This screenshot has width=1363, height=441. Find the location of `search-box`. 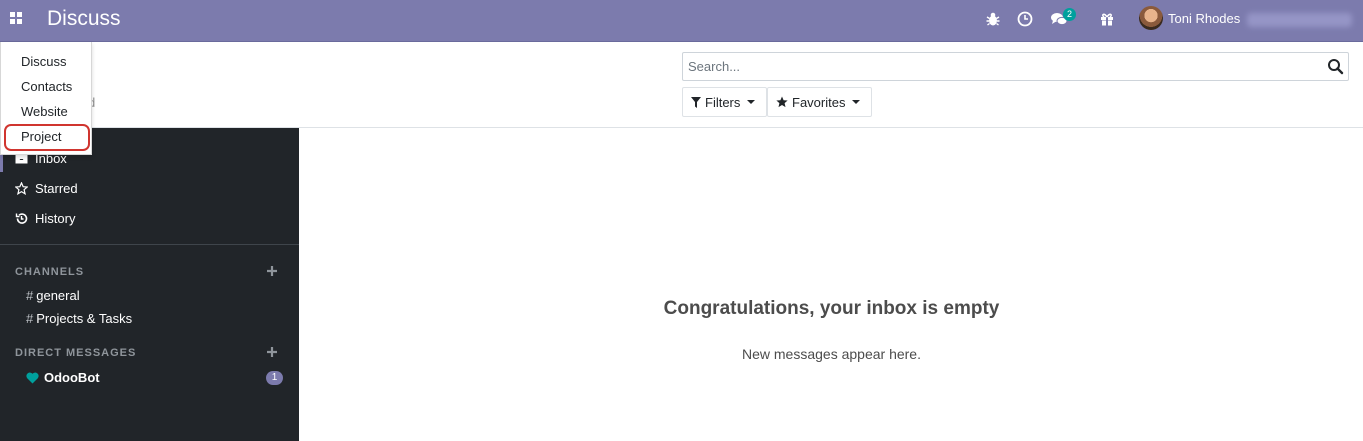

search-box is located at coordinates (1015, 66).